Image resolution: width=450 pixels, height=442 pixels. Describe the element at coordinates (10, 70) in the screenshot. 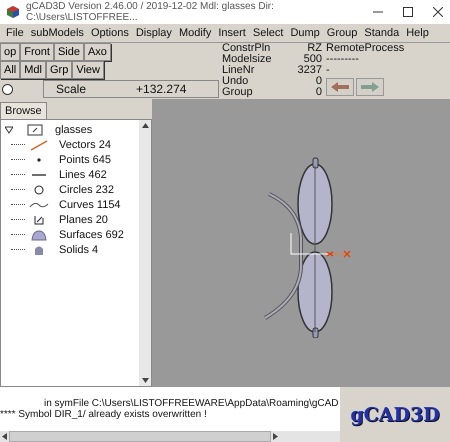

I see `view-button: All` at that location.